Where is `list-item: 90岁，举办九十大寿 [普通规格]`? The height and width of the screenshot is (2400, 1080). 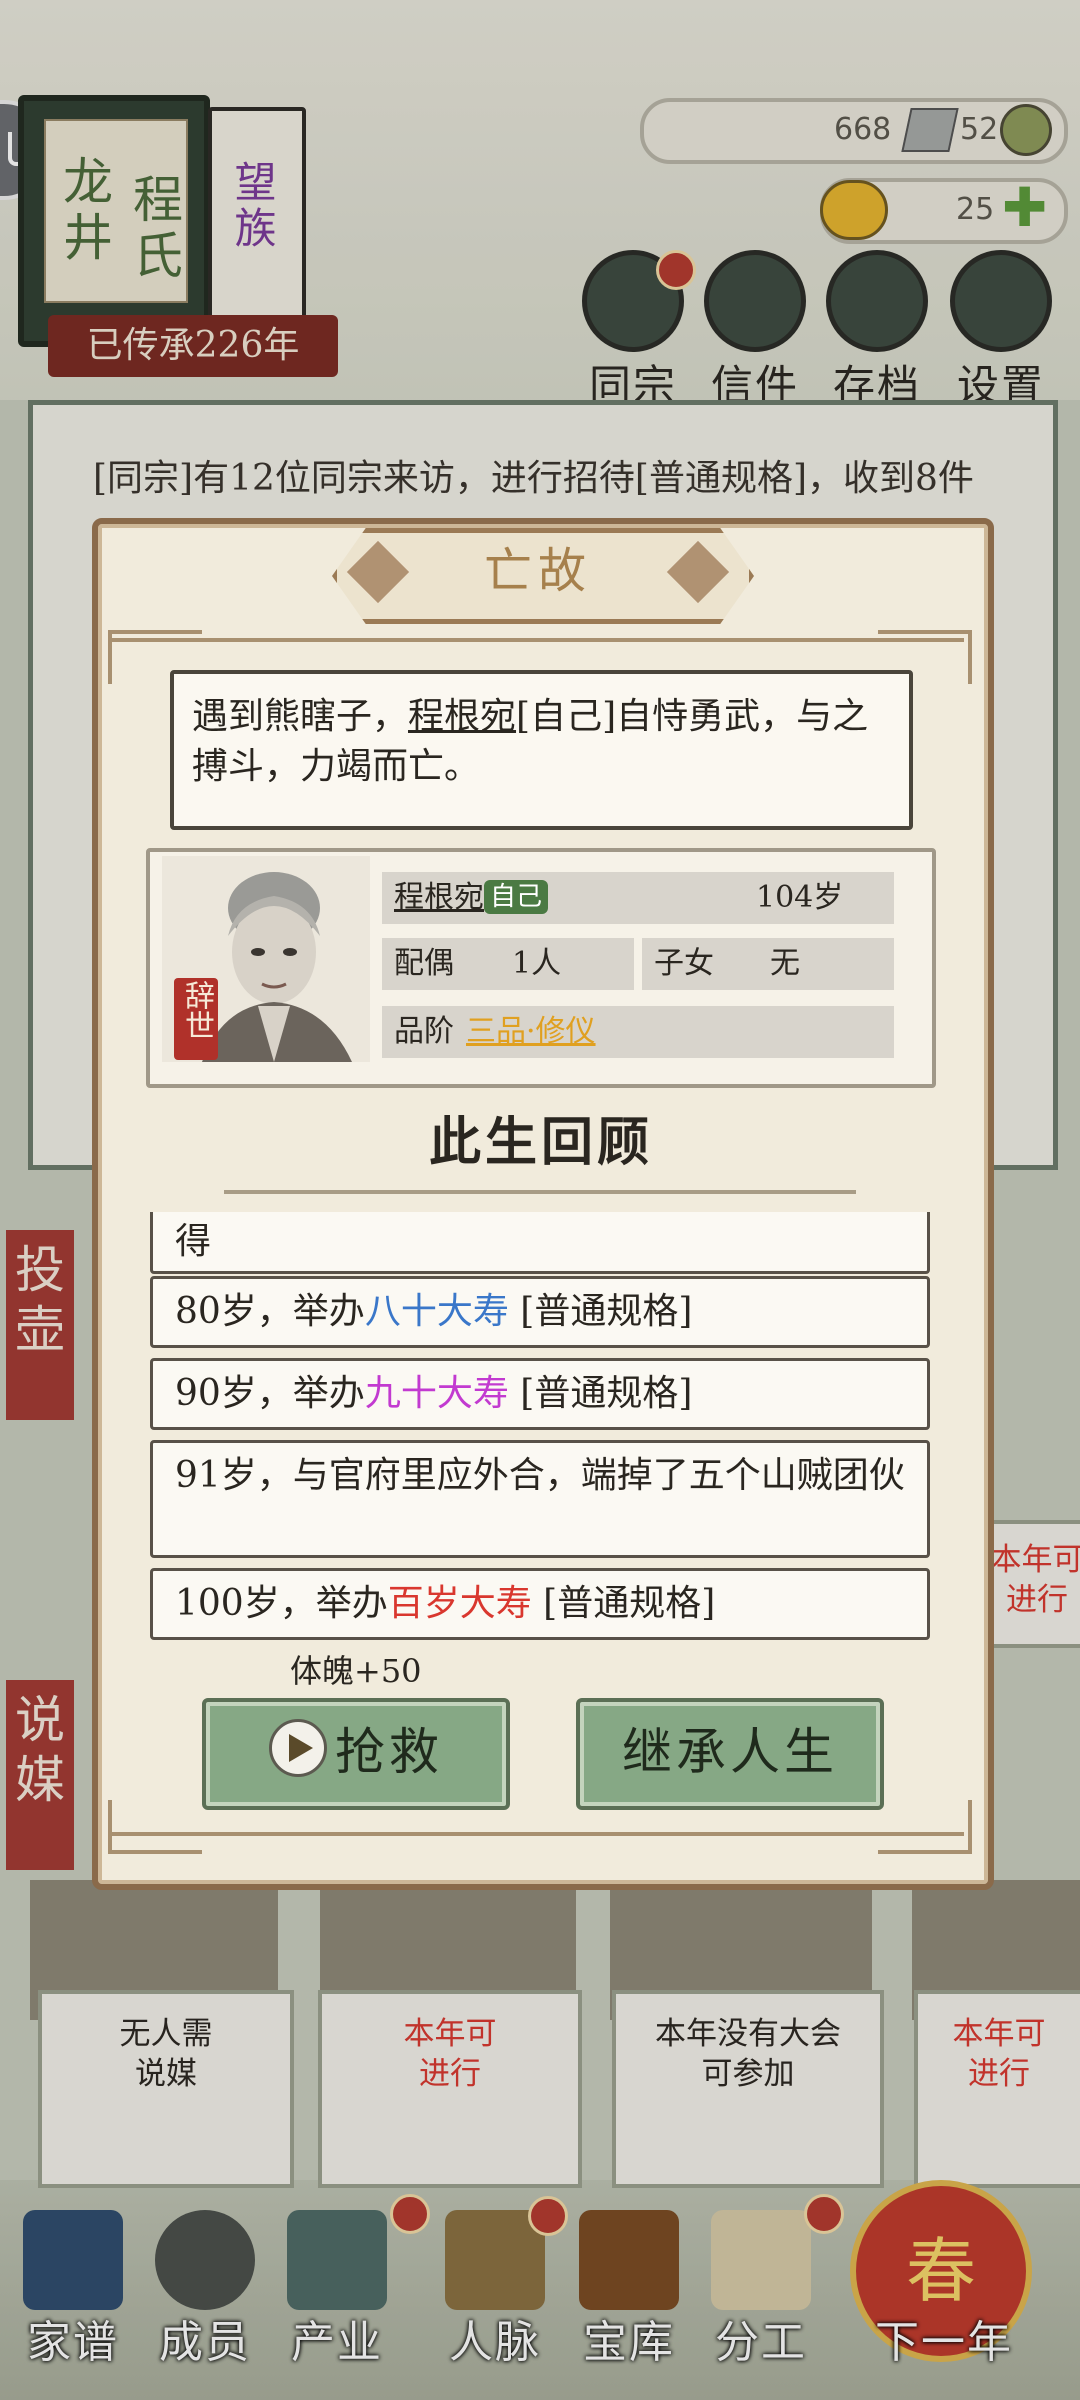
list-item: 90岁，举办九十大寿 [普通规格] is located at coordinates (540, 1394).